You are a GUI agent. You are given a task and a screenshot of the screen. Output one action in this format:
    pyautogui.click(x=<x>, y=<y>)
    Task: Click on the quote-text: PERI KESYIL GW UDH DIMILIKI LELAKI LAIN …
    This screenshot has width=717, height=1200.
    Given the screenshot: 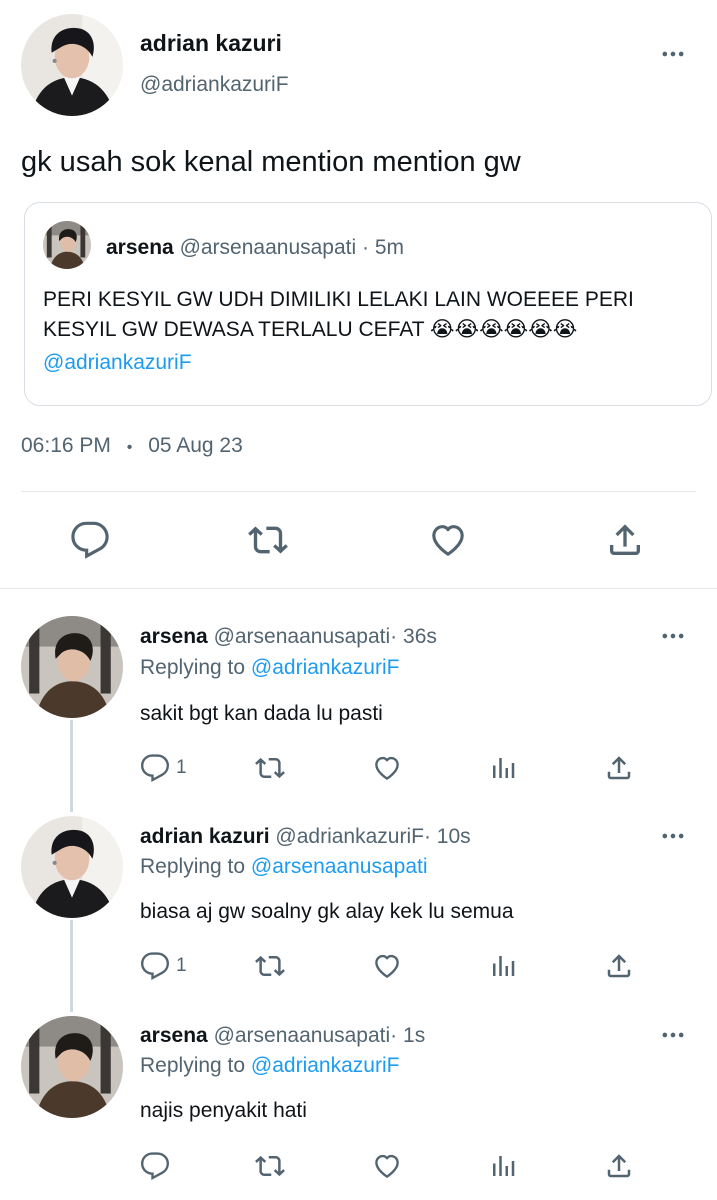 What is the action you would take?
    pyautogui.click(x=338, y=314)
    